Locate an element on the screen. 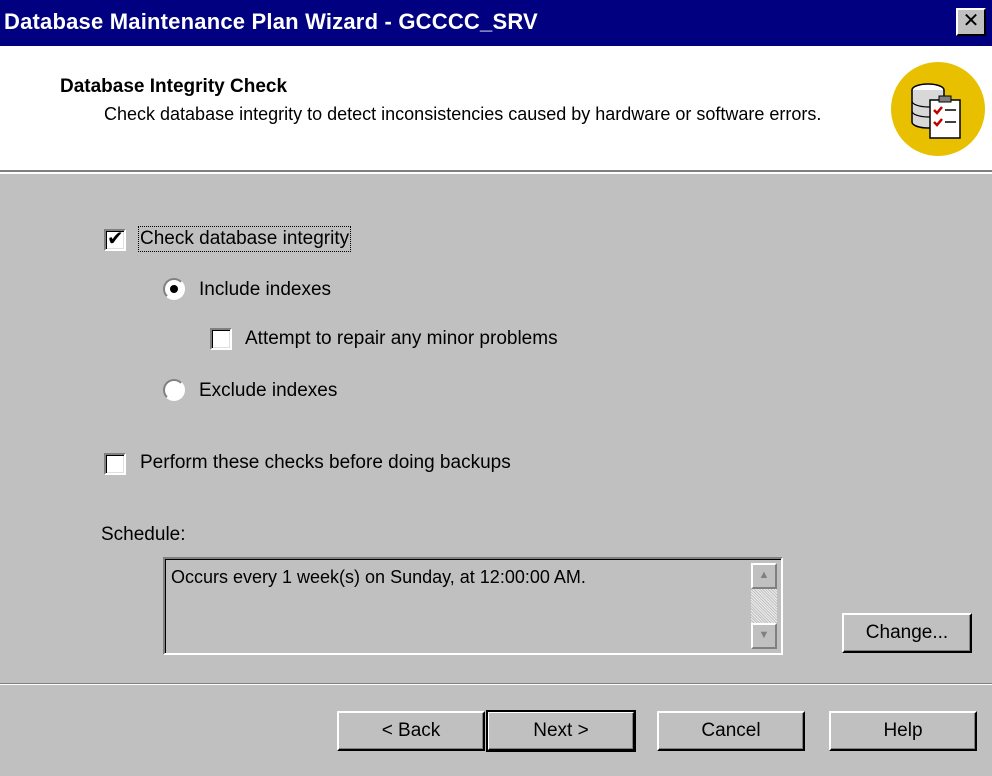 The image size is (992, 776). header-divider is located at coordinates (496, 173).